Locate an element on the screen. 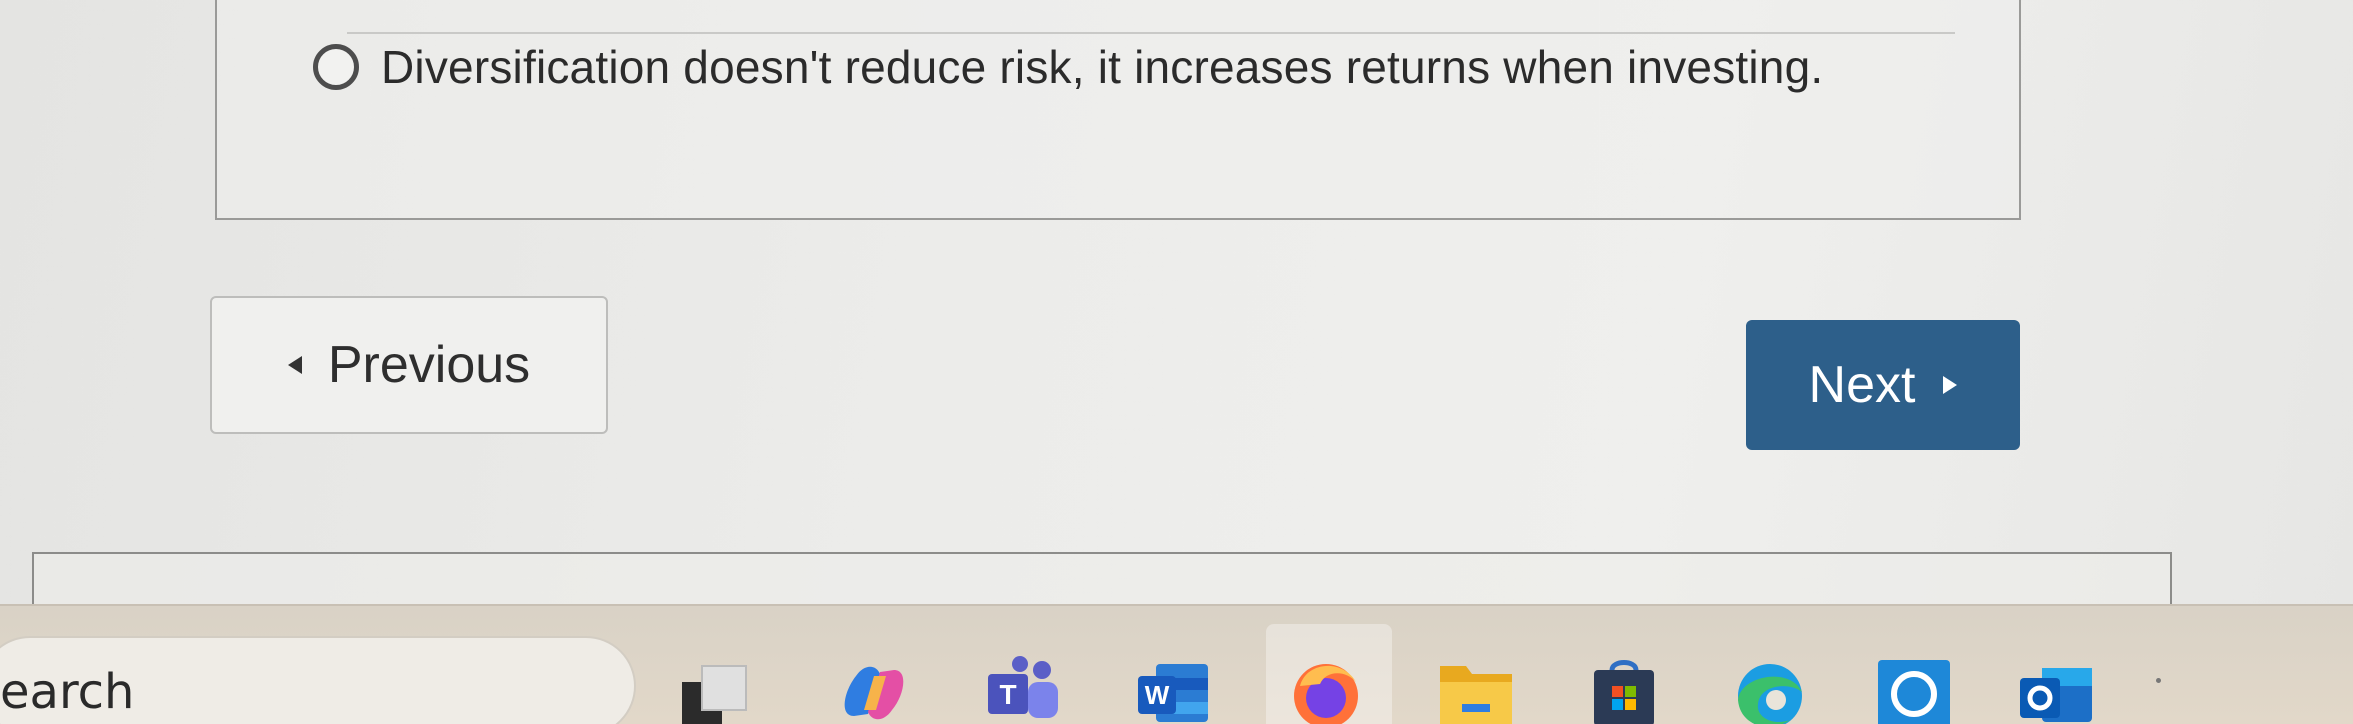 The width and height of the screenshot is (2353, 724). store-icon is located at coordinates (1624, 690).